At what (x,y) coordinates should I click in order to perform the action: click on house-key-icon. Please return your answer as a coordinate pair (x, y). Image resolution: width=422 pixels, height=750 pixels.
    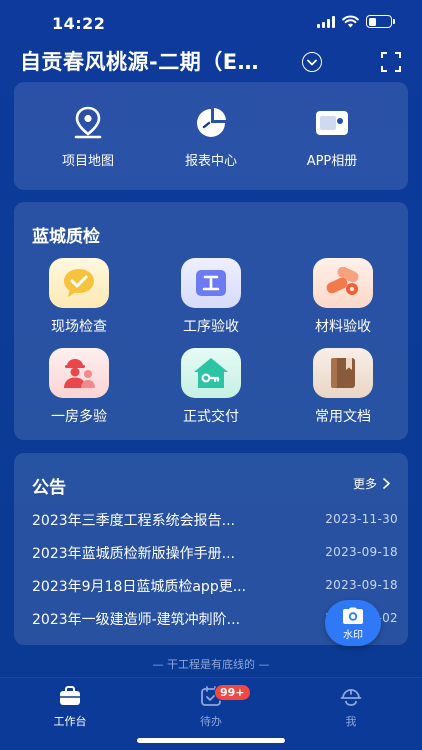
    Looking at the image, I should click on (211, 373).